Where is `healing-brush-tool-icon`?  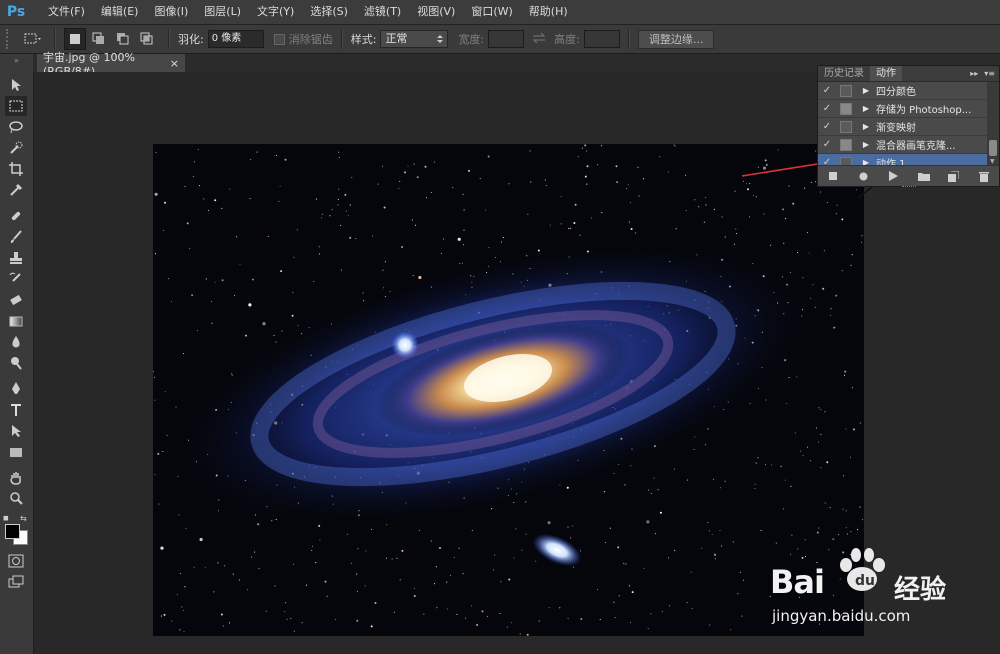
healing-brush-tool-icon is located at coordinates (16, 216).